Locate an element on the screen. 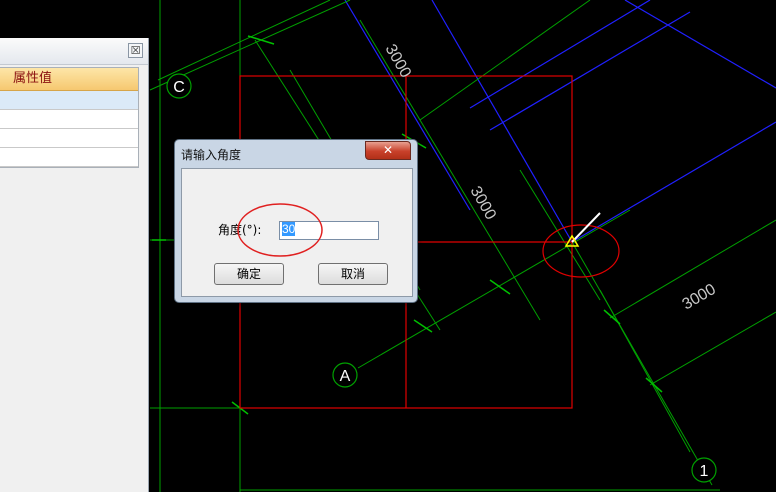 The width and height of the screenshot is (776, 492). panel-titlebar: ☒ is located at coordinates (74, 51).